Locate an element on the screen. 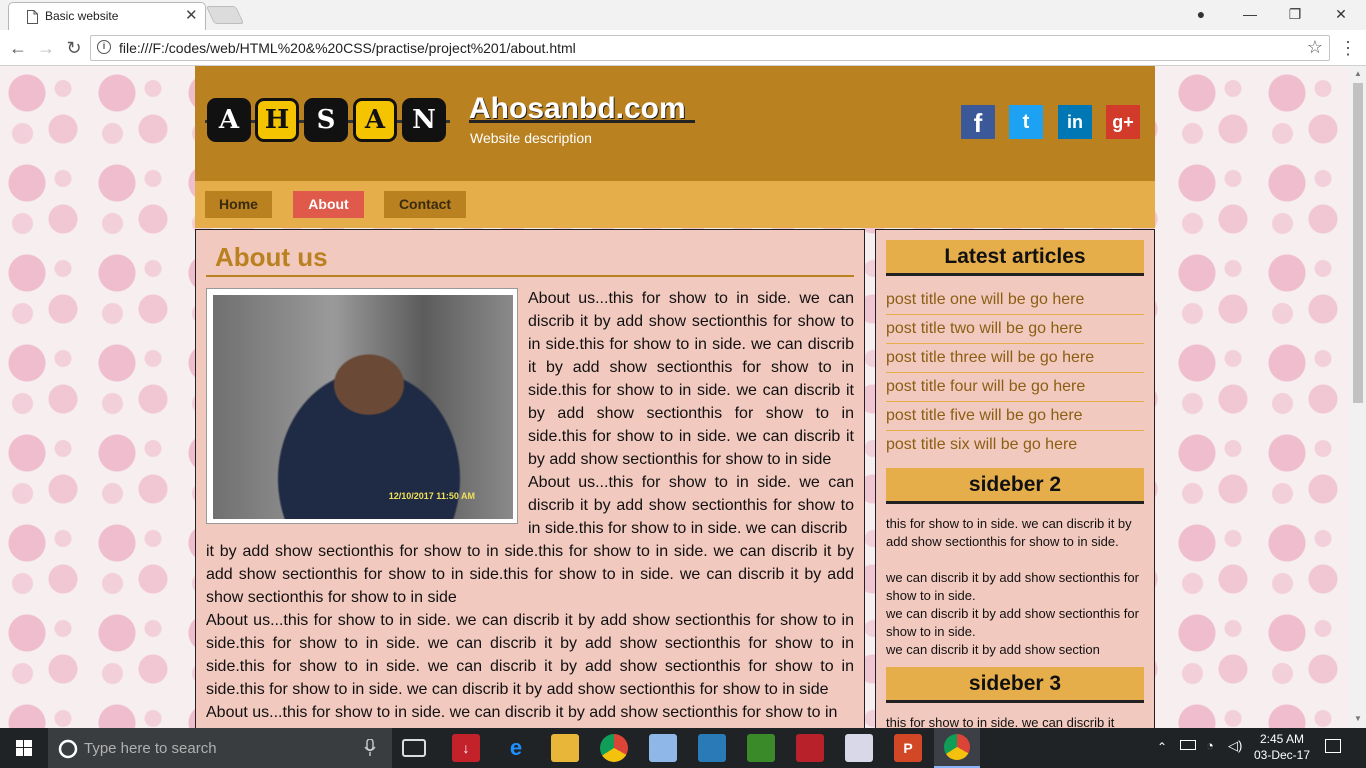  sidebar-text: we can discrib it by add show section is located at coordinates (993, 649).